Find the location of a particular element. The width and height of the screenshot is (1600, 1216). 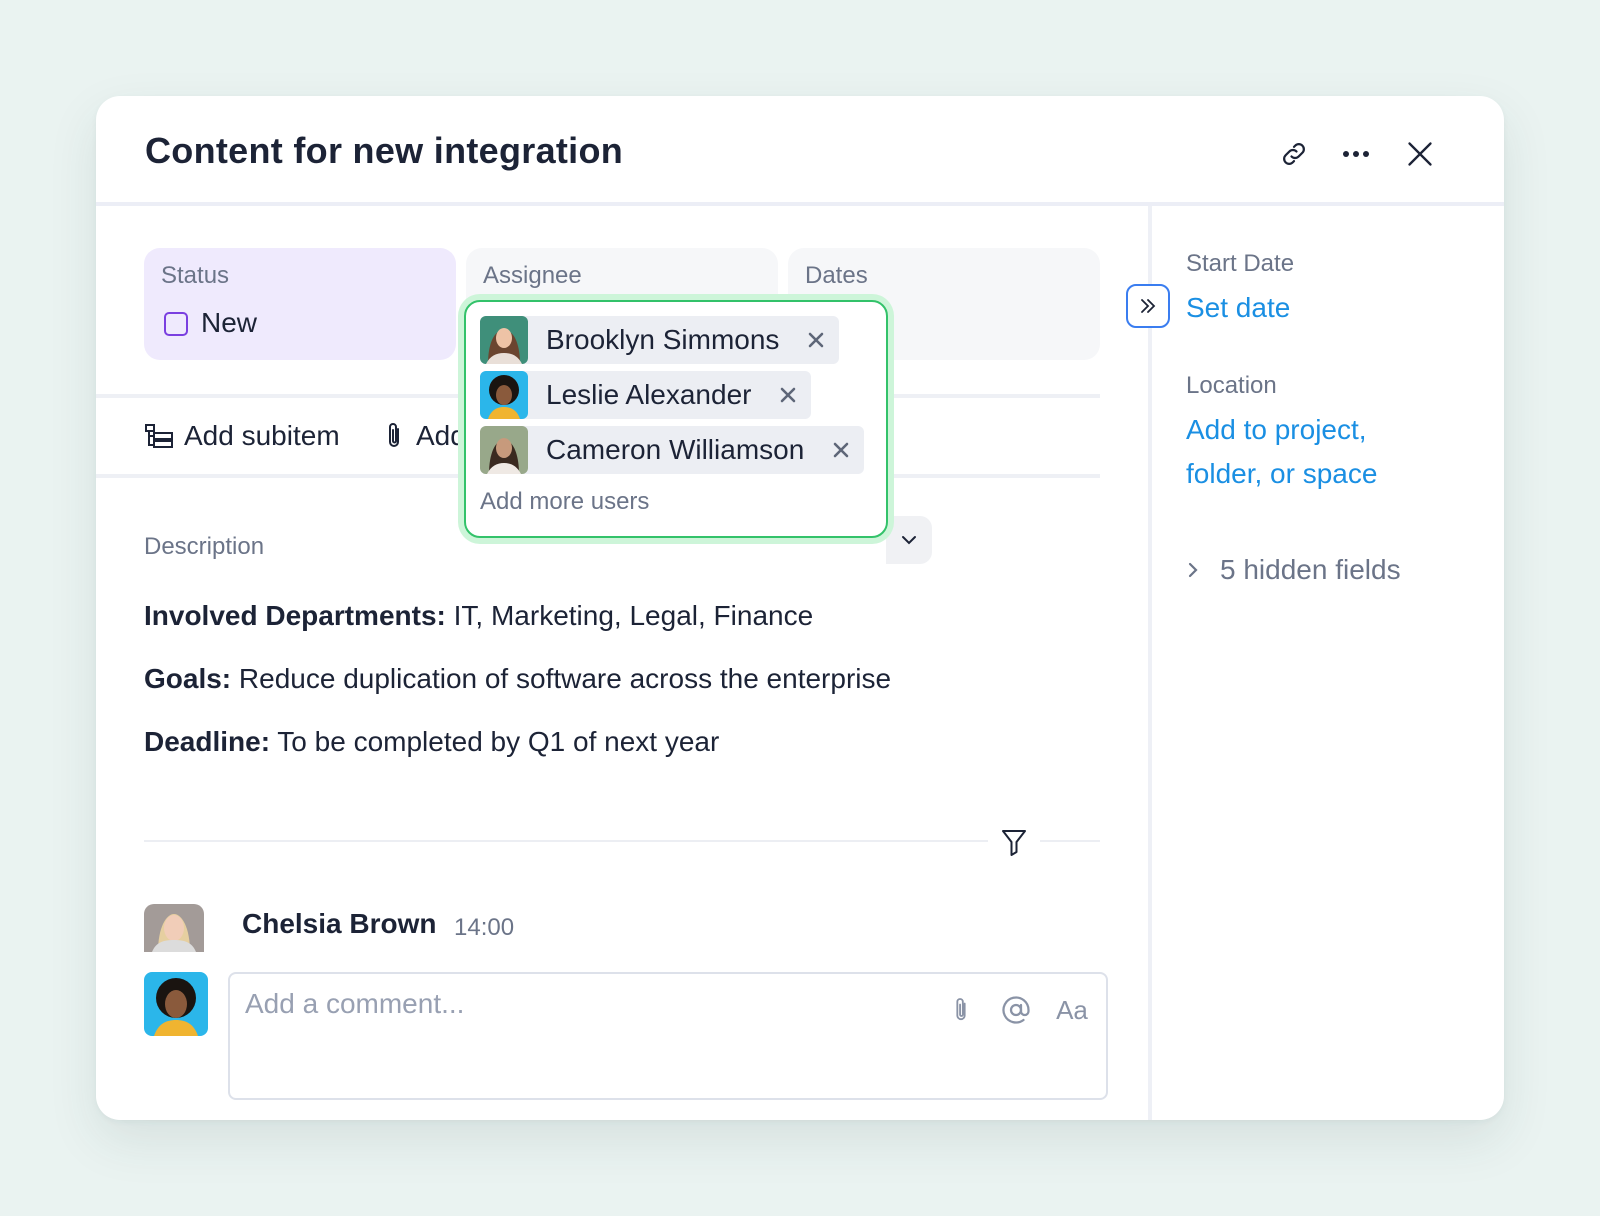

text-format-label: Aa is located at coordinates (1072, 1009).